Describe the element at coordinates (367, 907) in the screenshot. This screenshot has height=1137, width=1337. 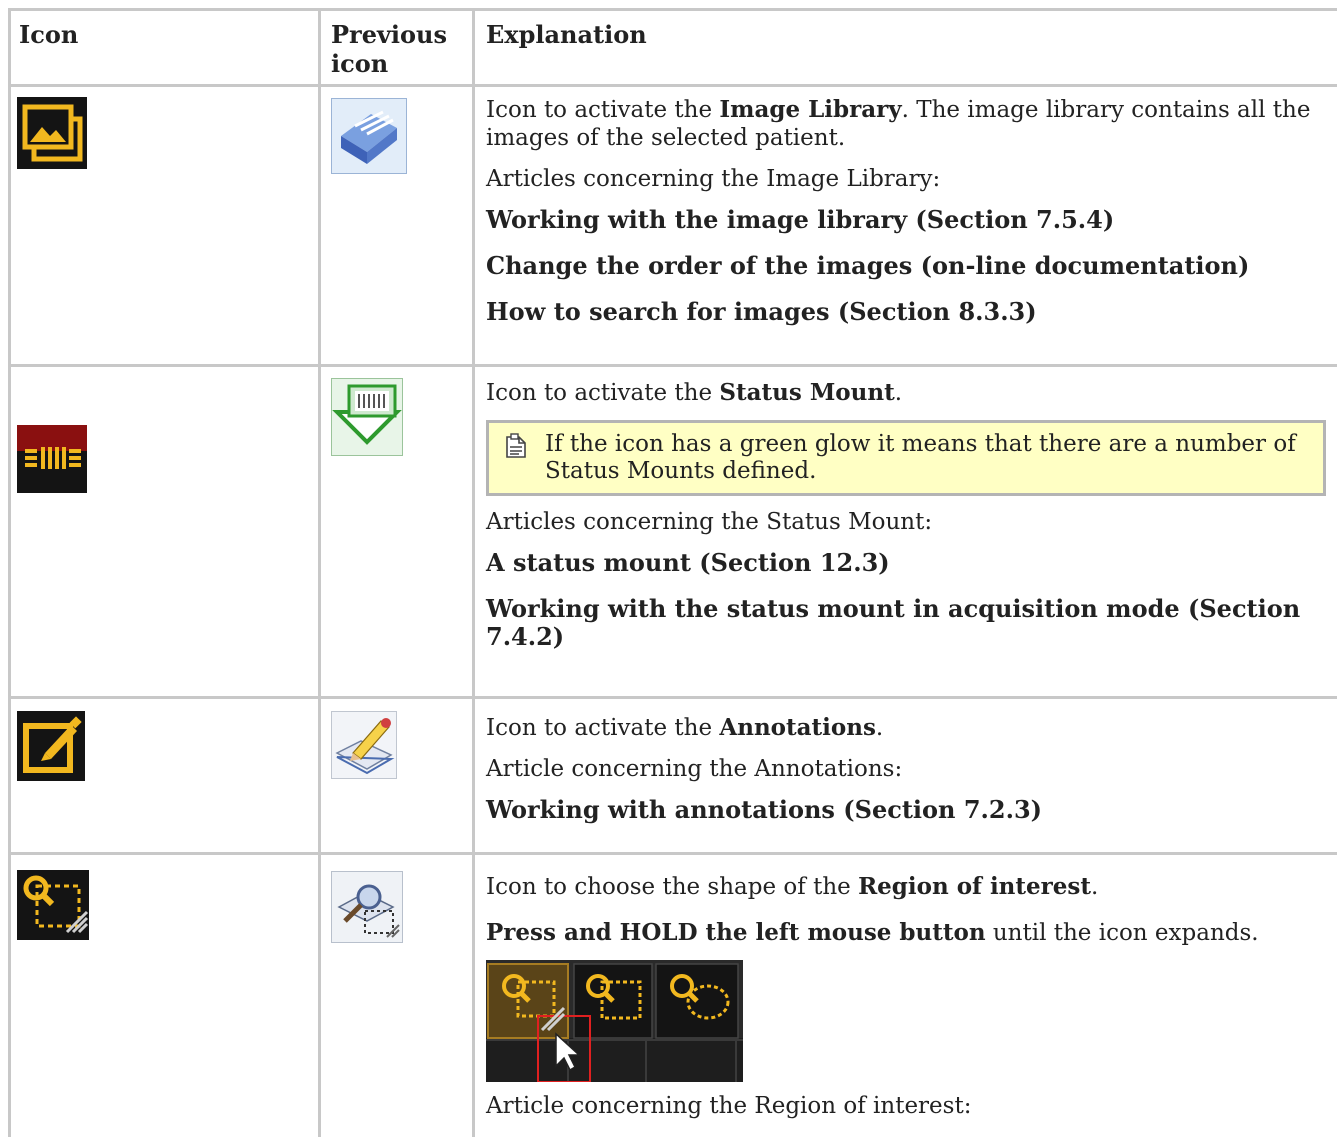
I see `region-of-interest-previous-icon` at that location.